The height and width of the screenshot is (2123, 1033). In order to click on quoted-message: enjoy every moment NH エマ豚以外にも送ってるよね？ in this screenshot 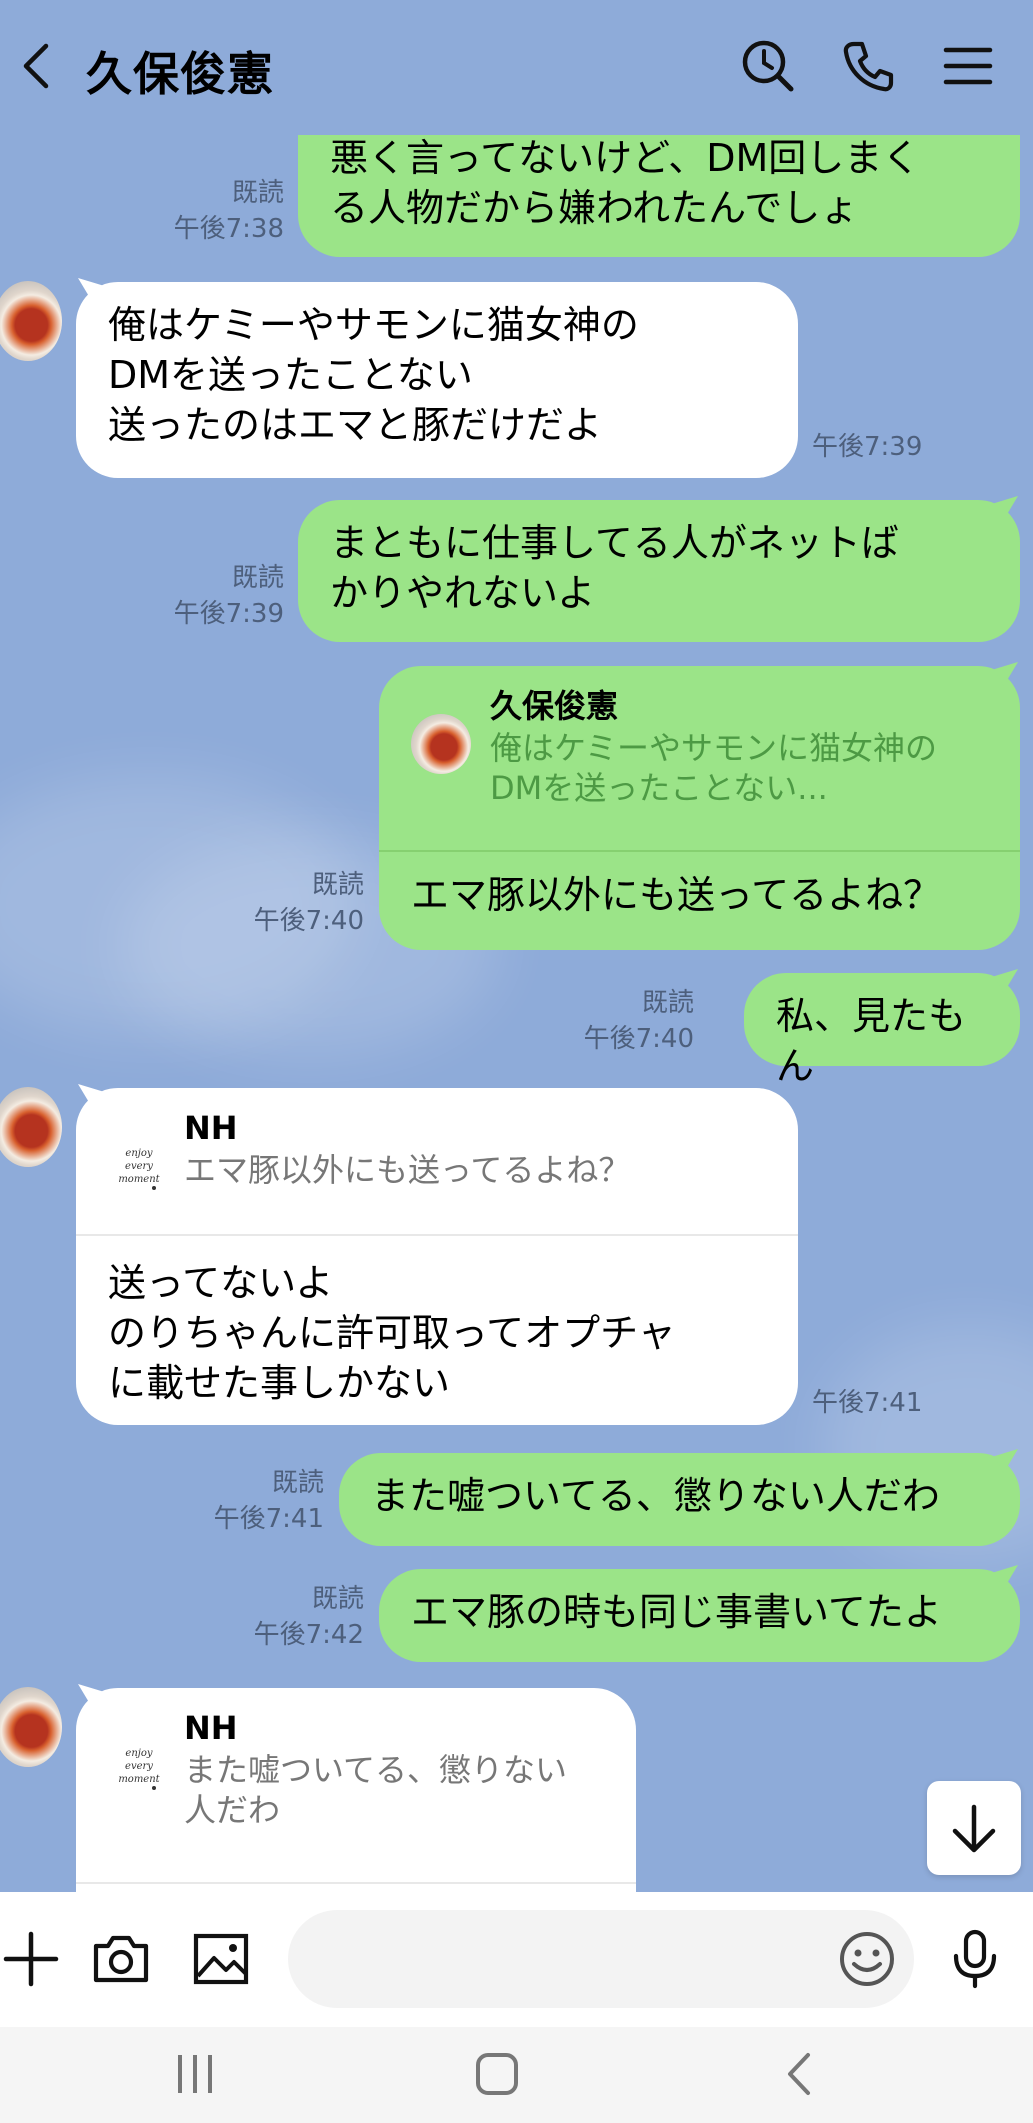, I will do `click(437, 1170)`.